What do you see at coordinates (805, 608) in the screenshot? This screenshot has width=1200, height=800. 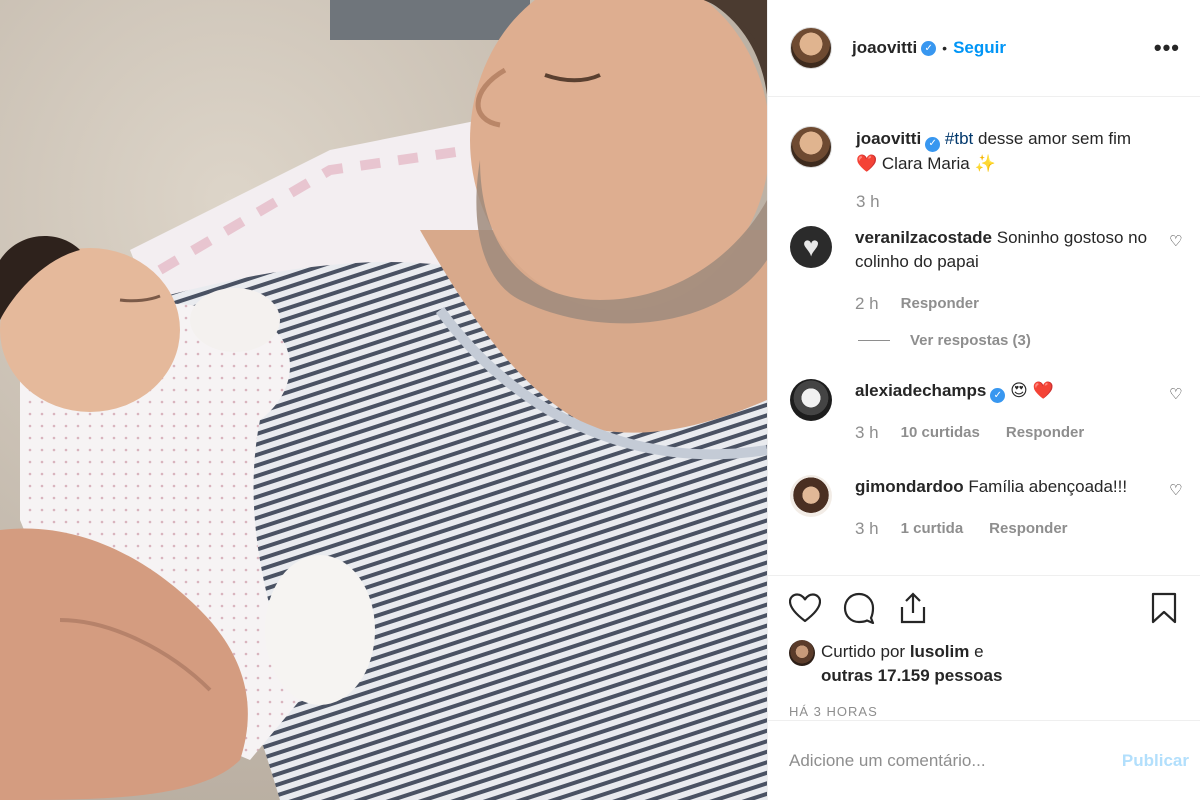 I see `like-heart-icon` at bounding box center [805, 608].